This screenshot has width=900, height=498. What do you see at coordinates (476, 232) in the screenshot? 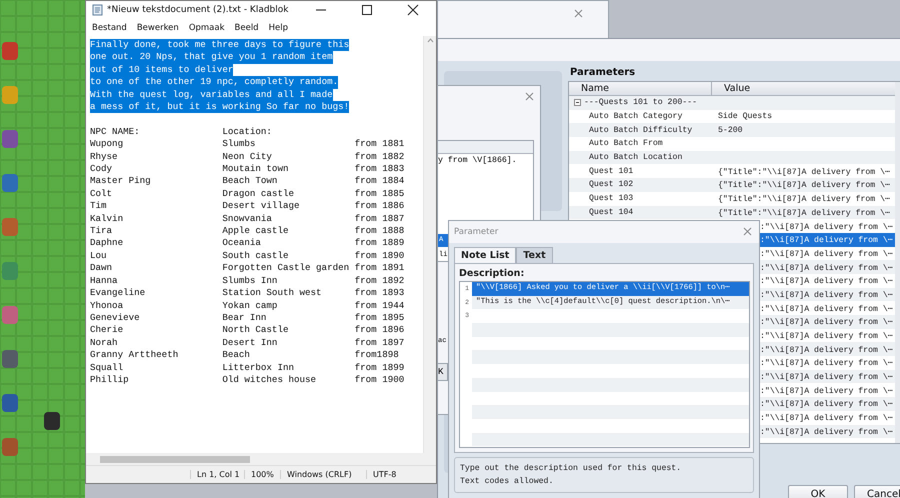
I see `window-title: Parameter` at bounding box center [476, 232].